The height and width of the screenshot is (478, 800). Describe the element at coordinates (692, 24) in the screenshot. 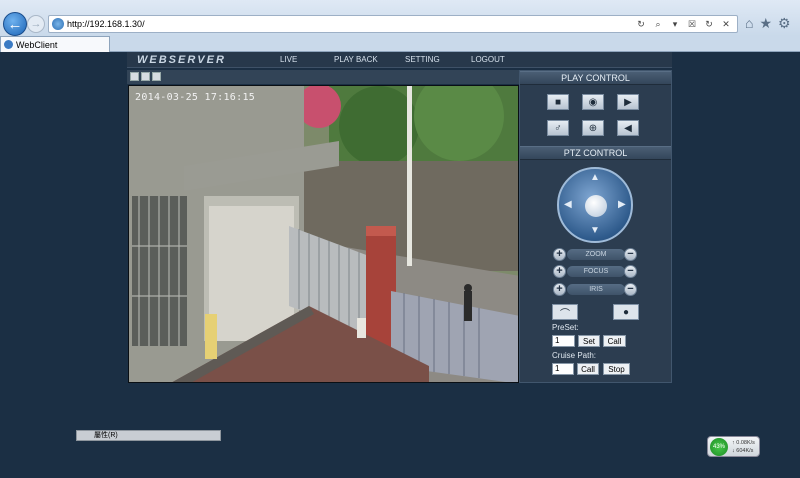

I see `compat-view-icon: ☒` at that location.